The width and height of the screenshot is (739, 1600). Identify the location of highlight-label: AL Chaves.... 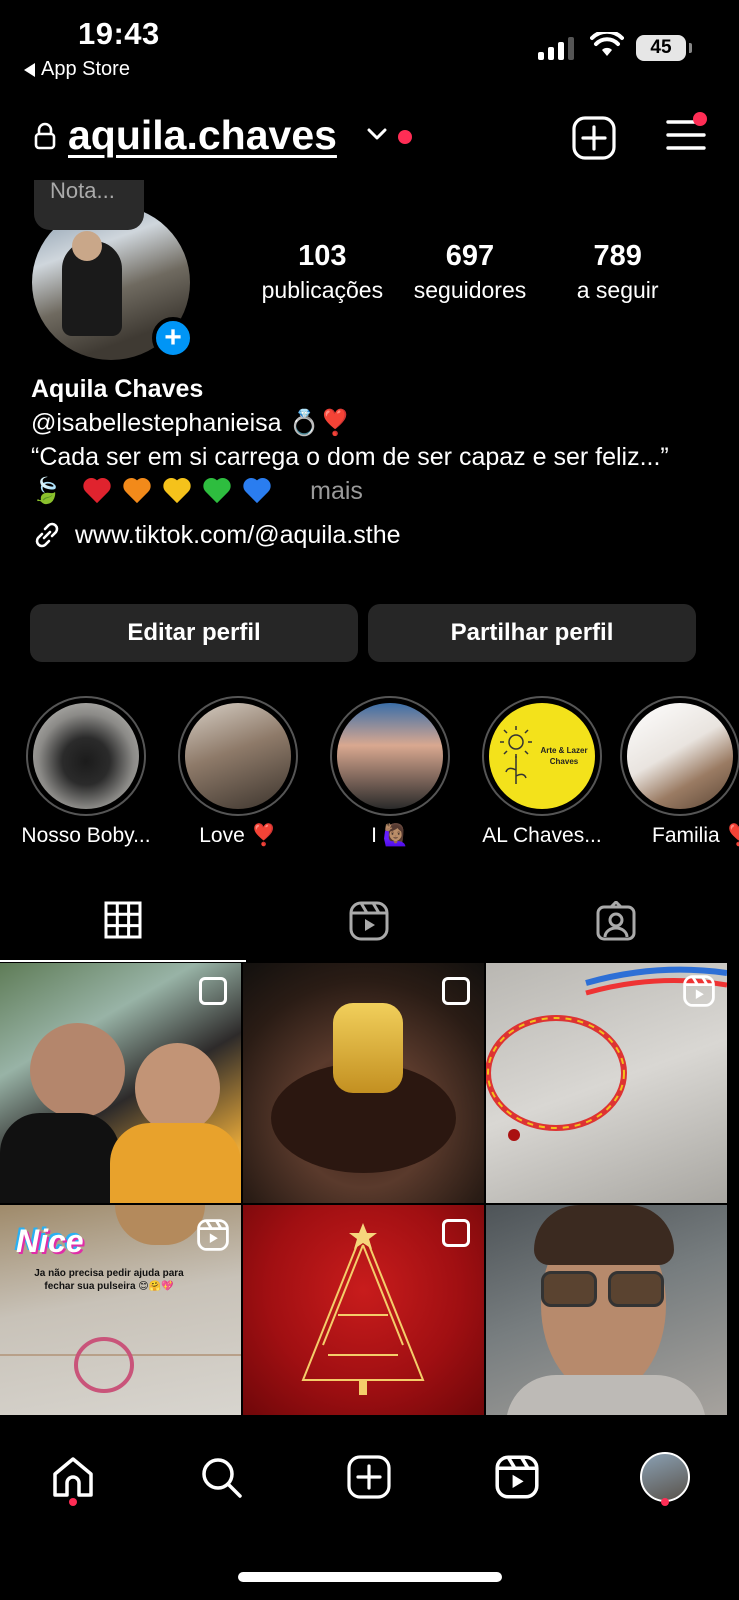
(542, 835).